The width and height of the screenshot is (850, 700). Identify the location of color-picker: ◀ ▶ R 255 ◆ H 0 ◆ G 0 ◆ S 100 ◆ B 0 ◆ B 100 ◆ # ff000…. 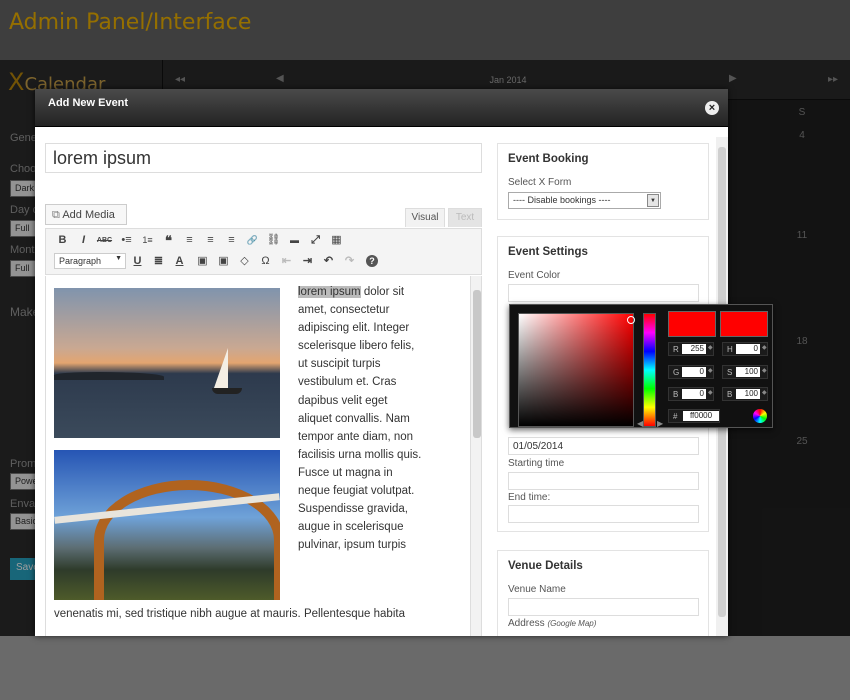
(641, 366).